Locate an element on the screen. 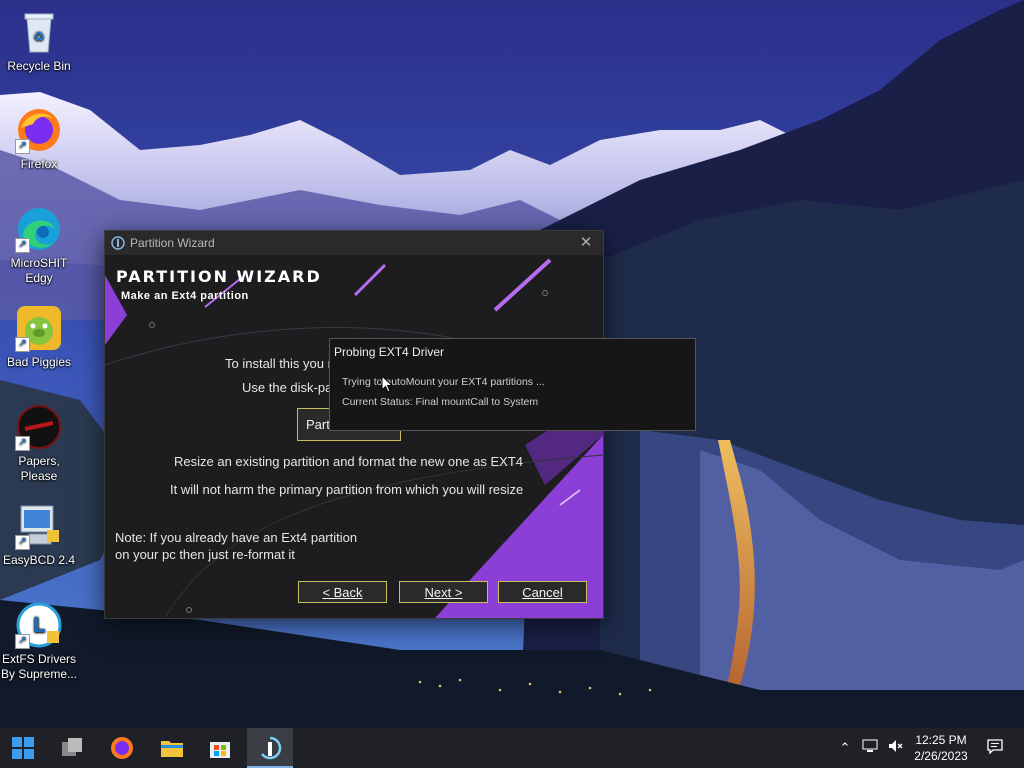 Image resolution: width=1024 pixels, height=768 pixels. network-icon is located at coordinates (870, 748).